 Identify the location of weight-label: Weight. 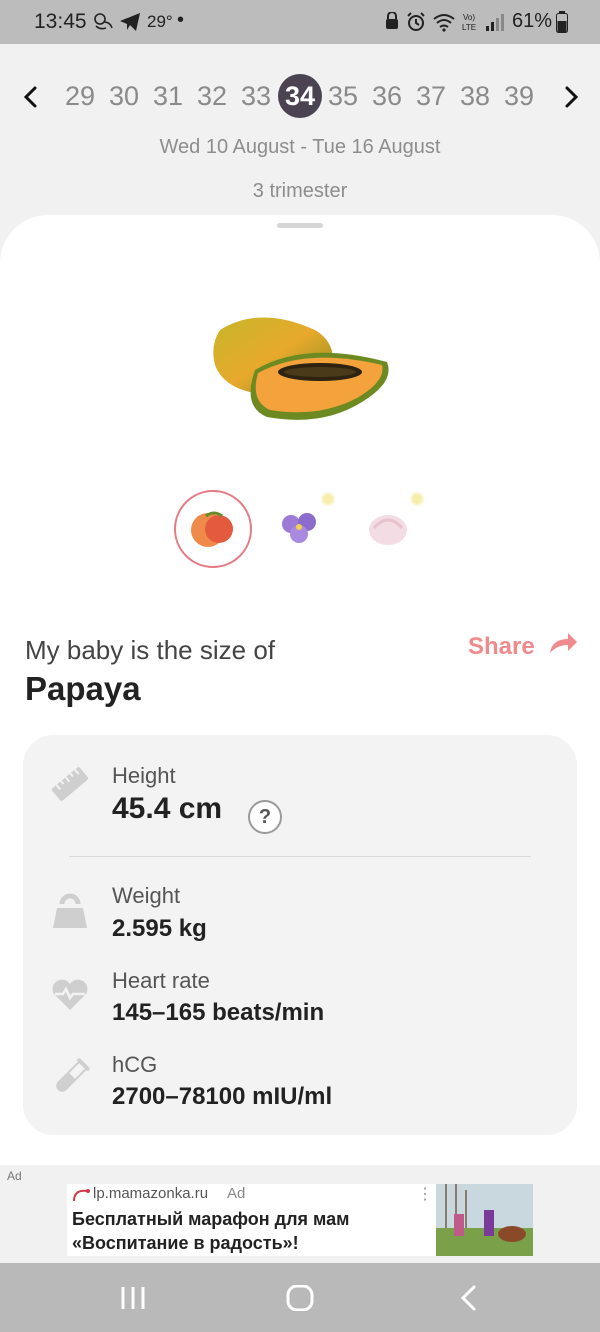
(146, 895).